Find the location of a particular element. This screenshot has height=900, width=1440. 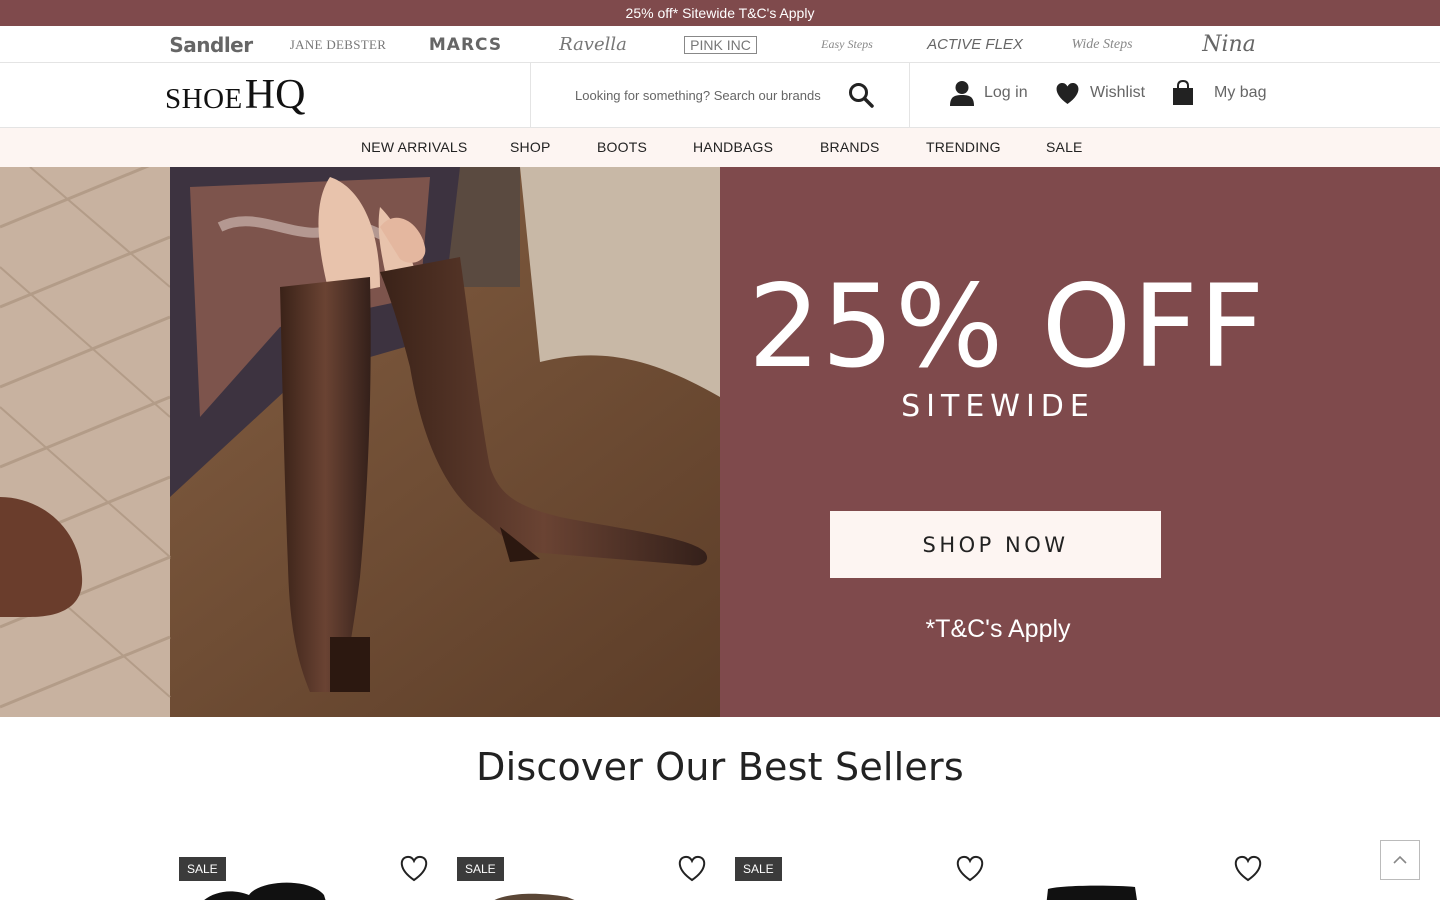

scroll-to-top-button is located at coordinates (1400, 860).